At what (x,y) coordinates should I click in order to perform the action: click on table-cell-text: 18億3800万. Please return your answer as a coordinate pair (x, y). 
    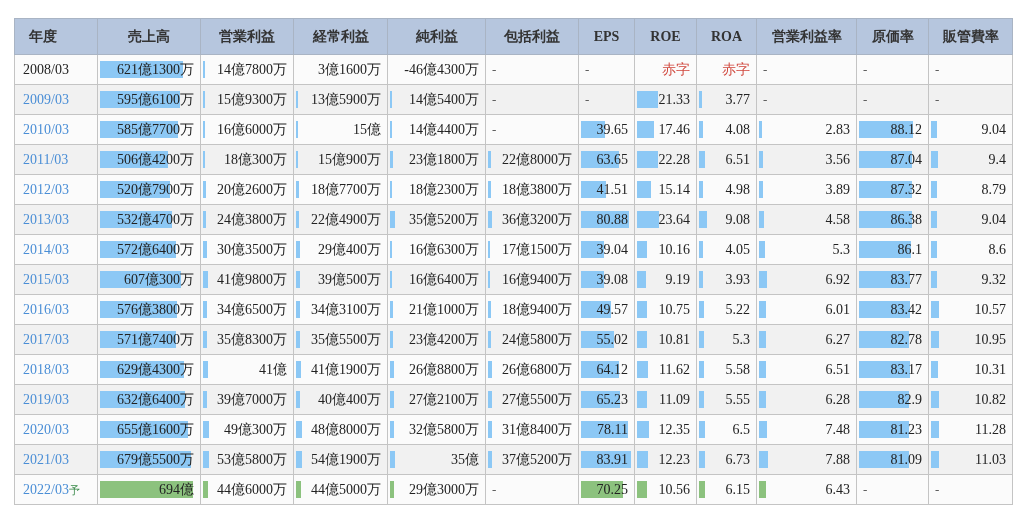
    Looking at the image, I should click on (537, 190).